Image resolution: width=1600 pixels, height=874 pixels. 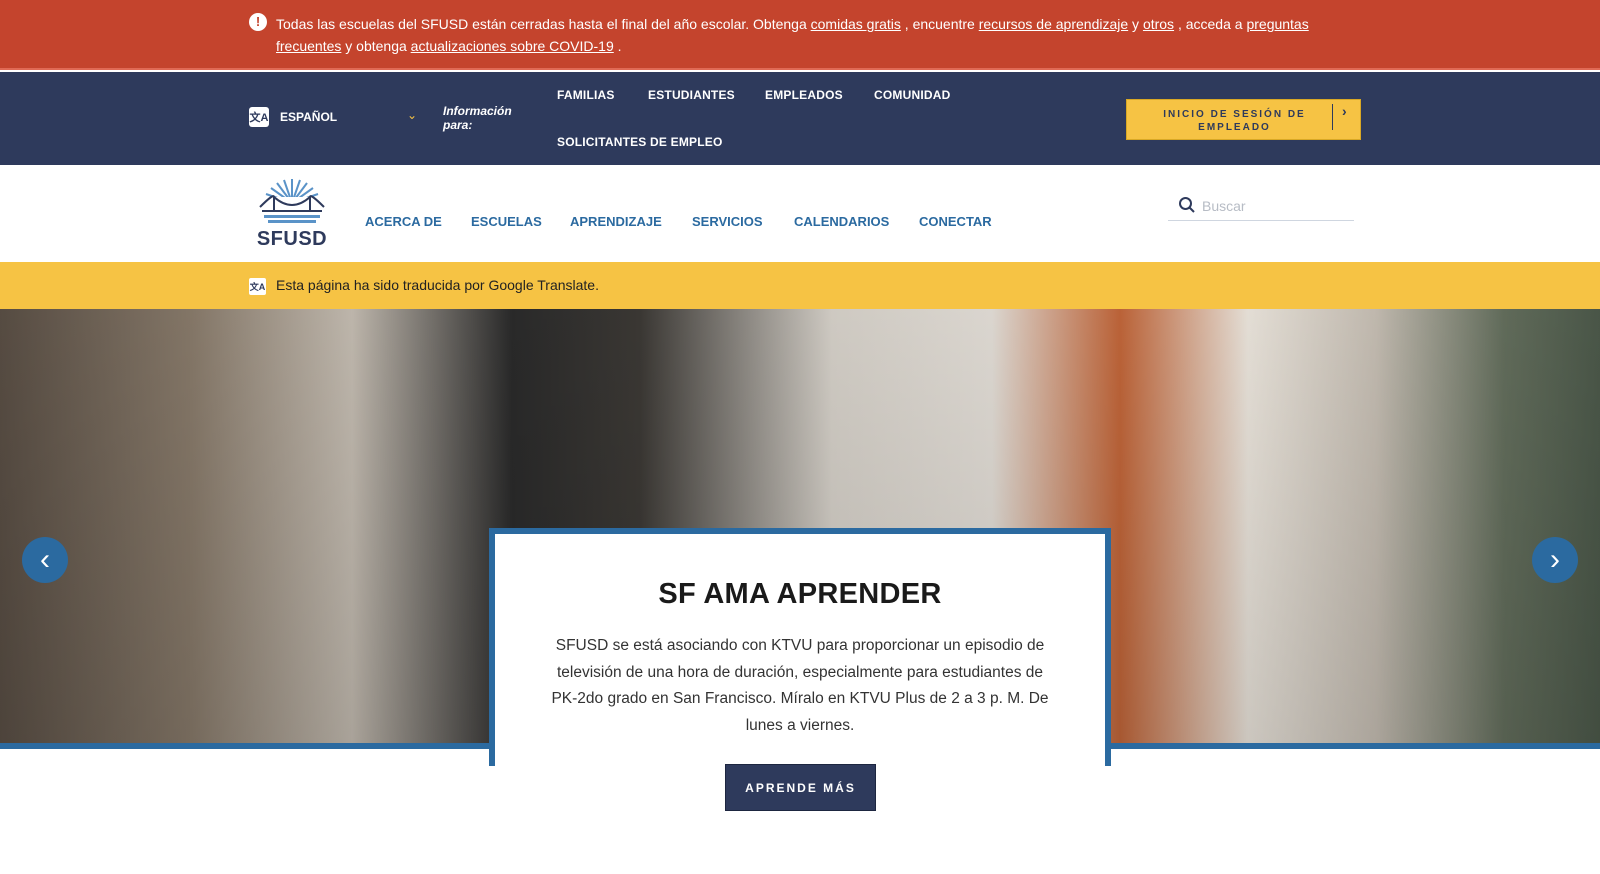 I want to click on arrow-left-icon: ‹, so click(x=45, y=559).